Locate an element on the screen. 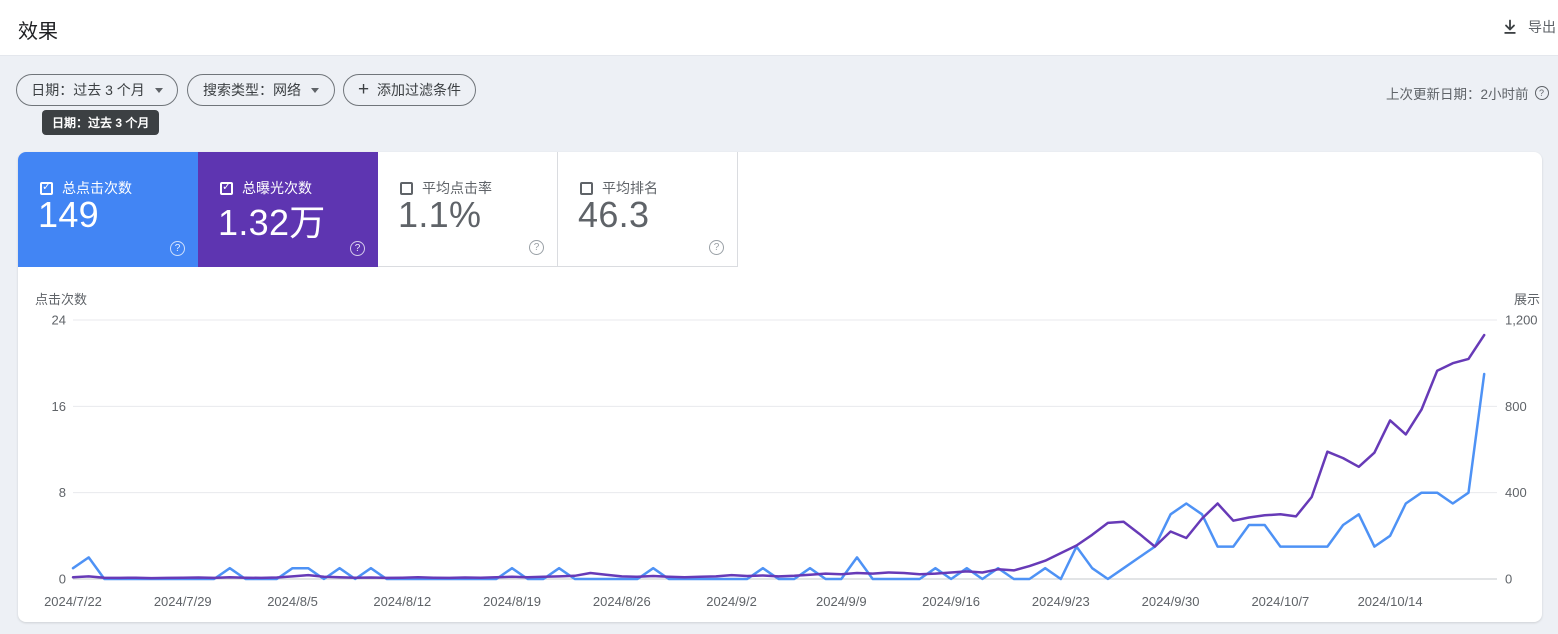 The image size is (1558, 634). metric-value: 1.1% is located at coordinates (440, 214).